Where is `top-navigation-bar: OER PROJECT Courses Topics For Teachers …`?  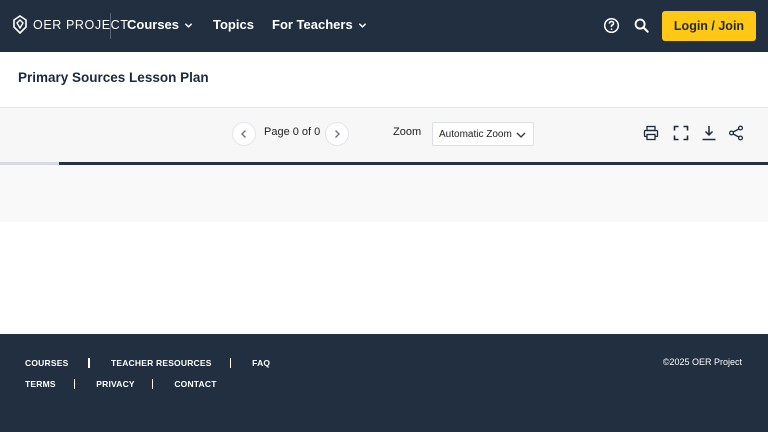 top-navigation-bar: OER PROJECT Courses Topics For Teachers … is located at coordinates (384, 26).